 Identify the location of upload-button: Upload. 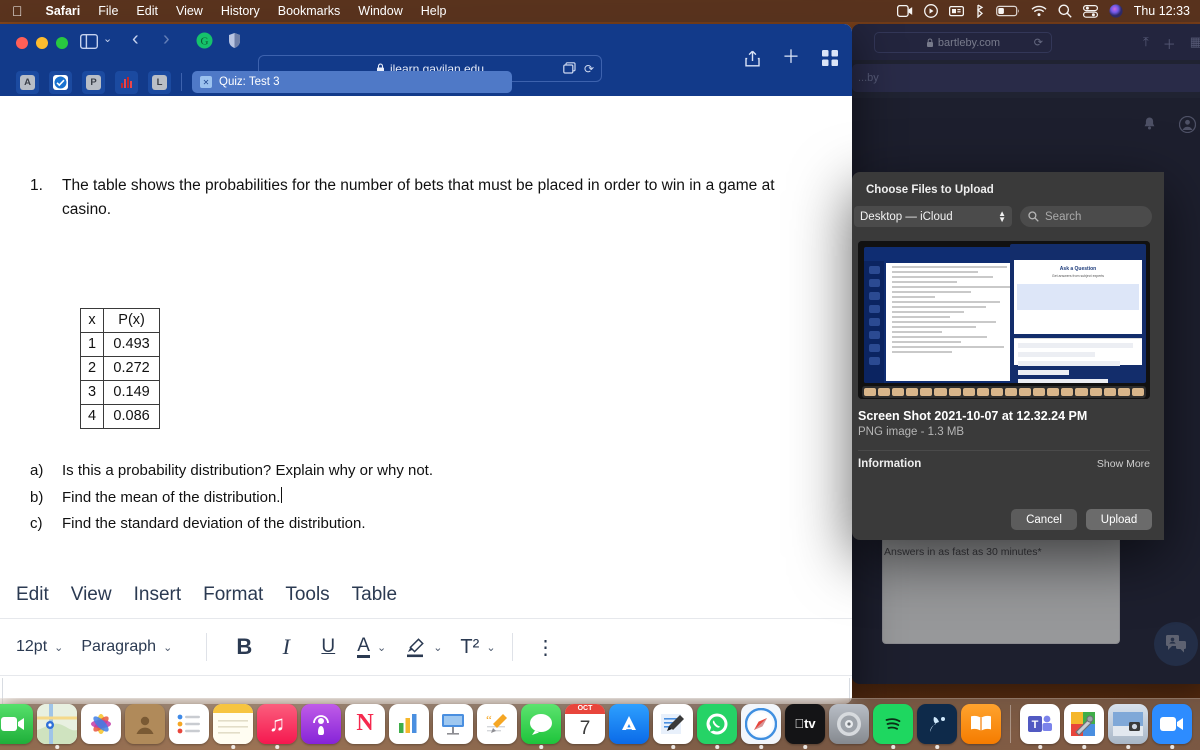
(1119, 519).